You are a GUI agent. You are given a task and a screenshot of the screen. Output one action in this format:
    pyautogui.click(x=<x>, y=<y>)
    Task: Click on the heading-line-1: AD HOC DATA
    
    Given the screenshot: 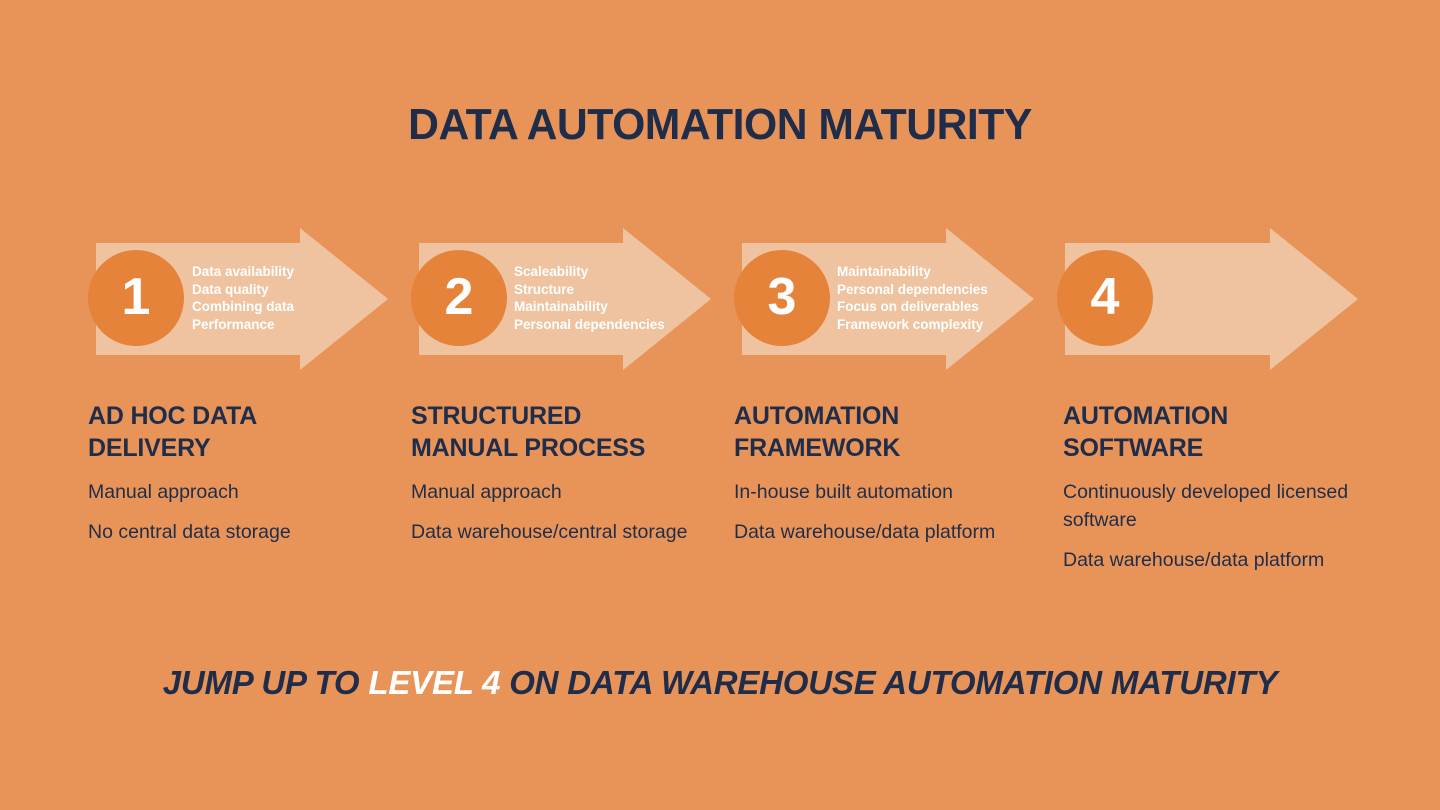 What is the action you would take?
    pyautogui.click(x=173, y=416)
    